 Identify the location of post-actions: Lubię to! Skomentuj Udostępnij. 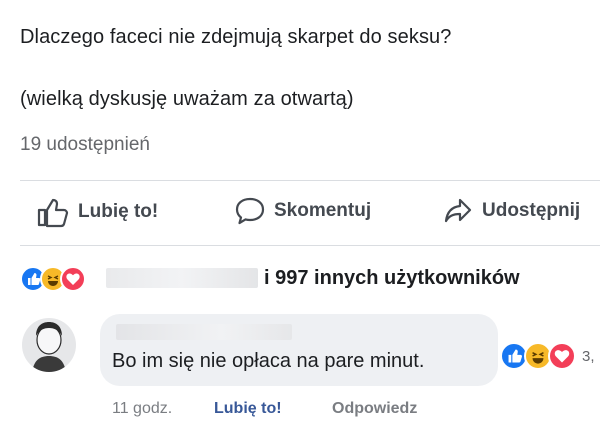
(300, 214).